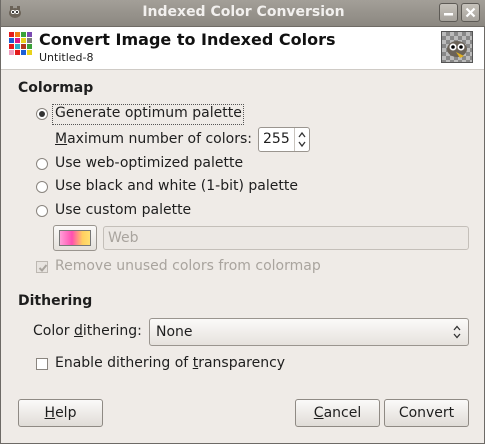  What do you see at coordinates (159, 139) in the screenshot?
I see `max-colors-text: aximum number of colors:` at bounding box center [159, 139].